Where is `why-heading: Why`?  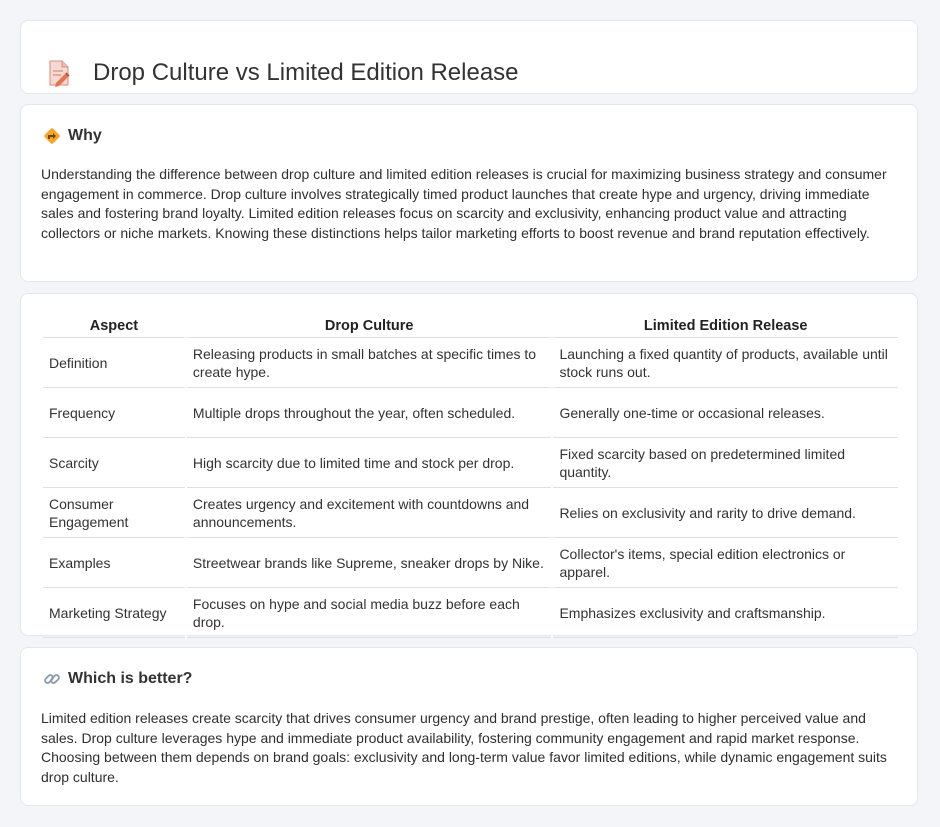
why-heading: Why is located at coordinates (72, 136).